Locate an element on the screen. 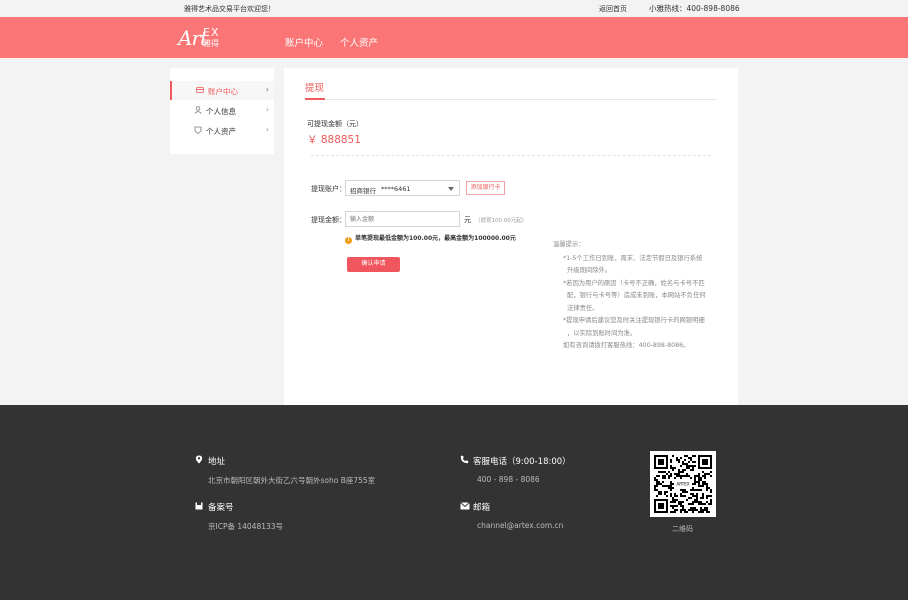 This screenshot has height=600, width=908. available-amount-value: ￥ 888851 is located at coordinates (334, 140).